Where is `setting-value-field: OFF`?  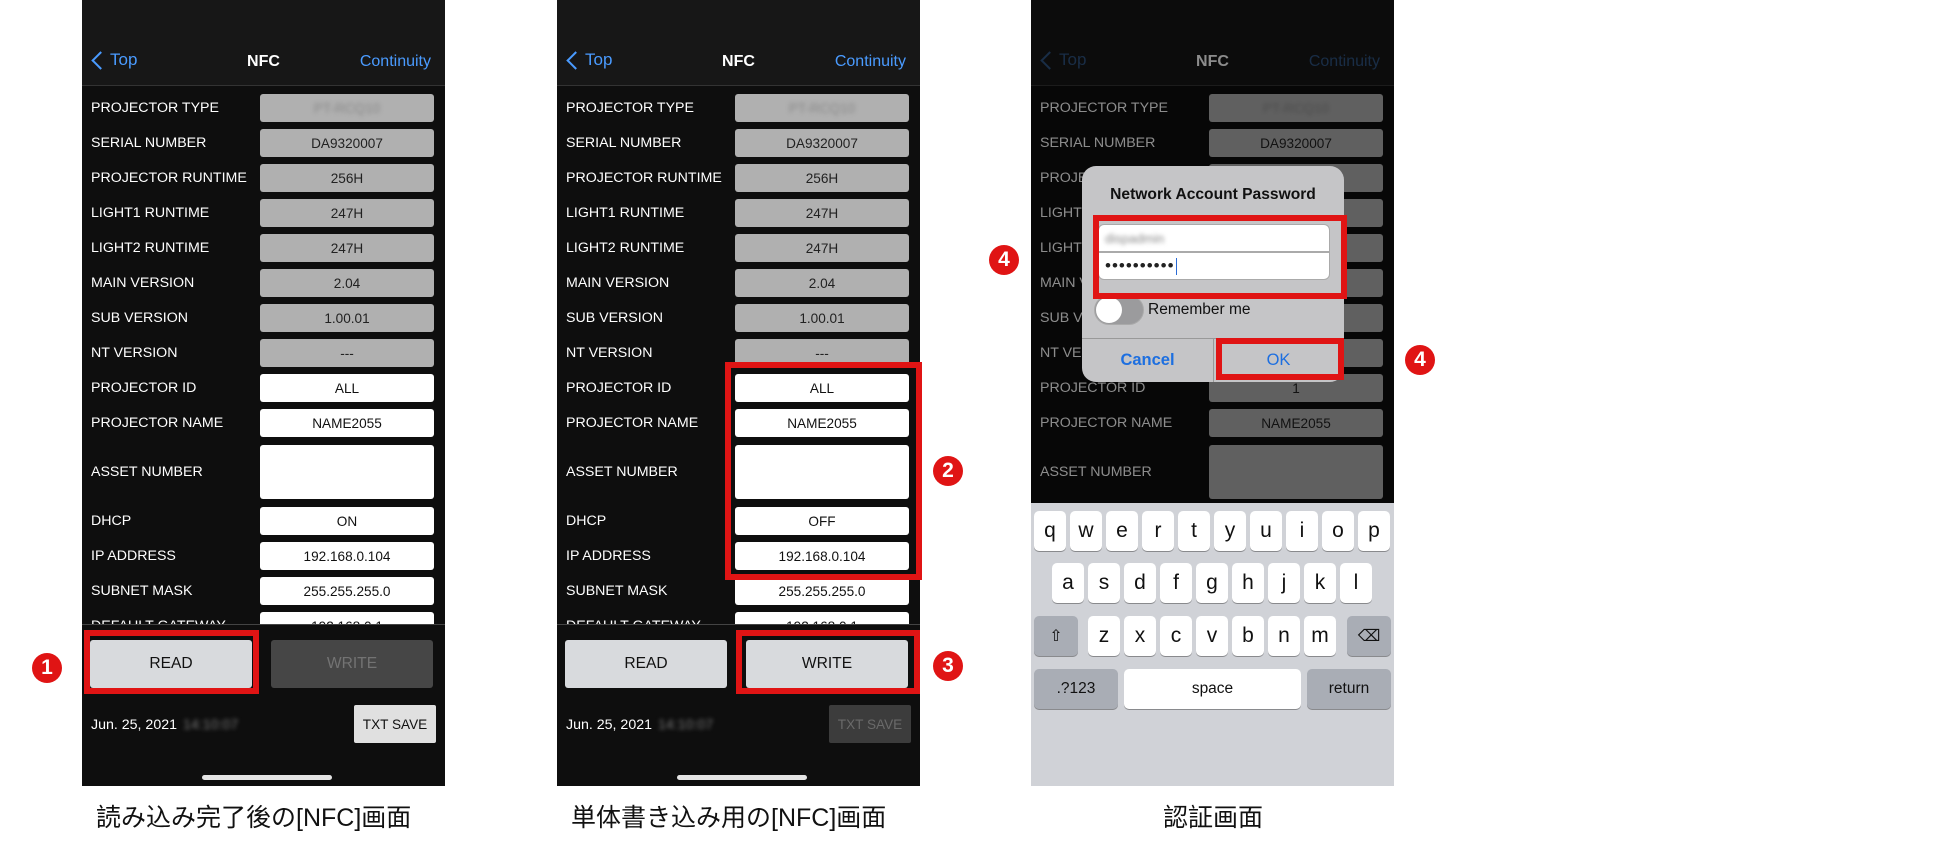
setting-value-field: OFF is located at coordinates (822, 521).